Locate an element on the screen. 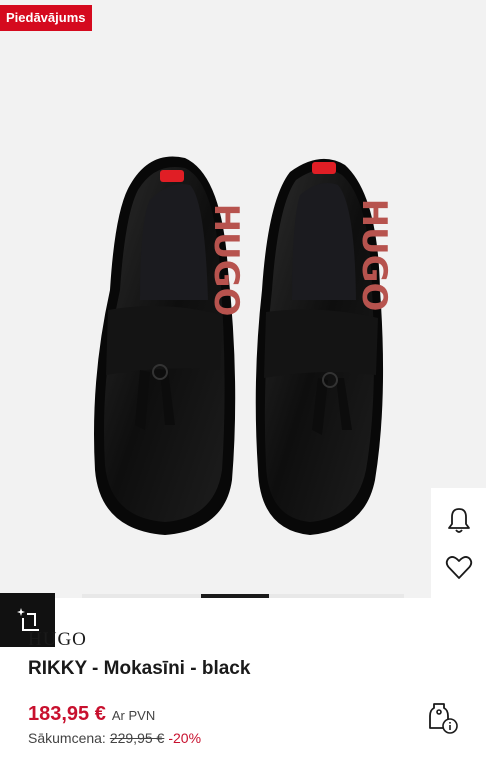 Image resolution: width=486 pixels, height=768 pixels. wishlist-button is located at coordinates (459, 567).